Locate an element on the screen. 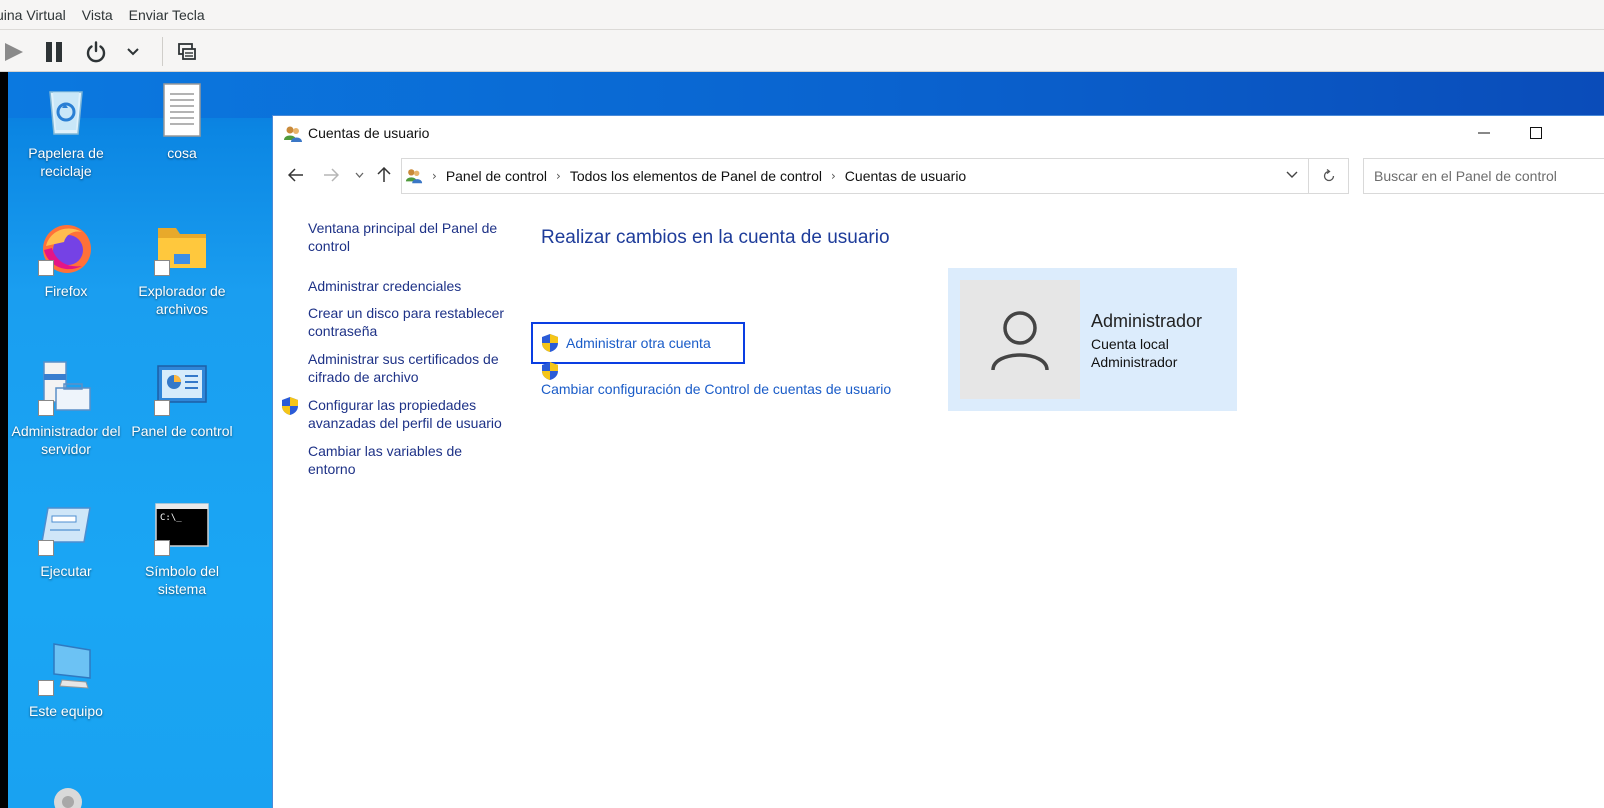 The image size is (1604, 808). maximize-button is located at coordinates (1536, 133).